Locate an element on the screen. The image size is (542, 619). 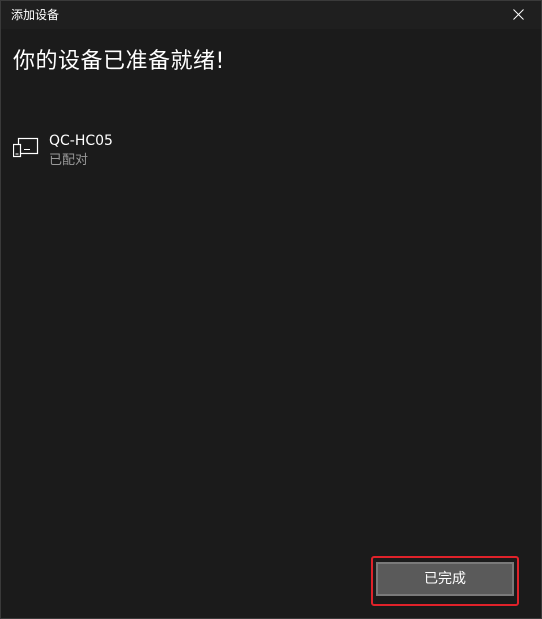
window-title: 添加设备 is located at coordinates (35, 15).